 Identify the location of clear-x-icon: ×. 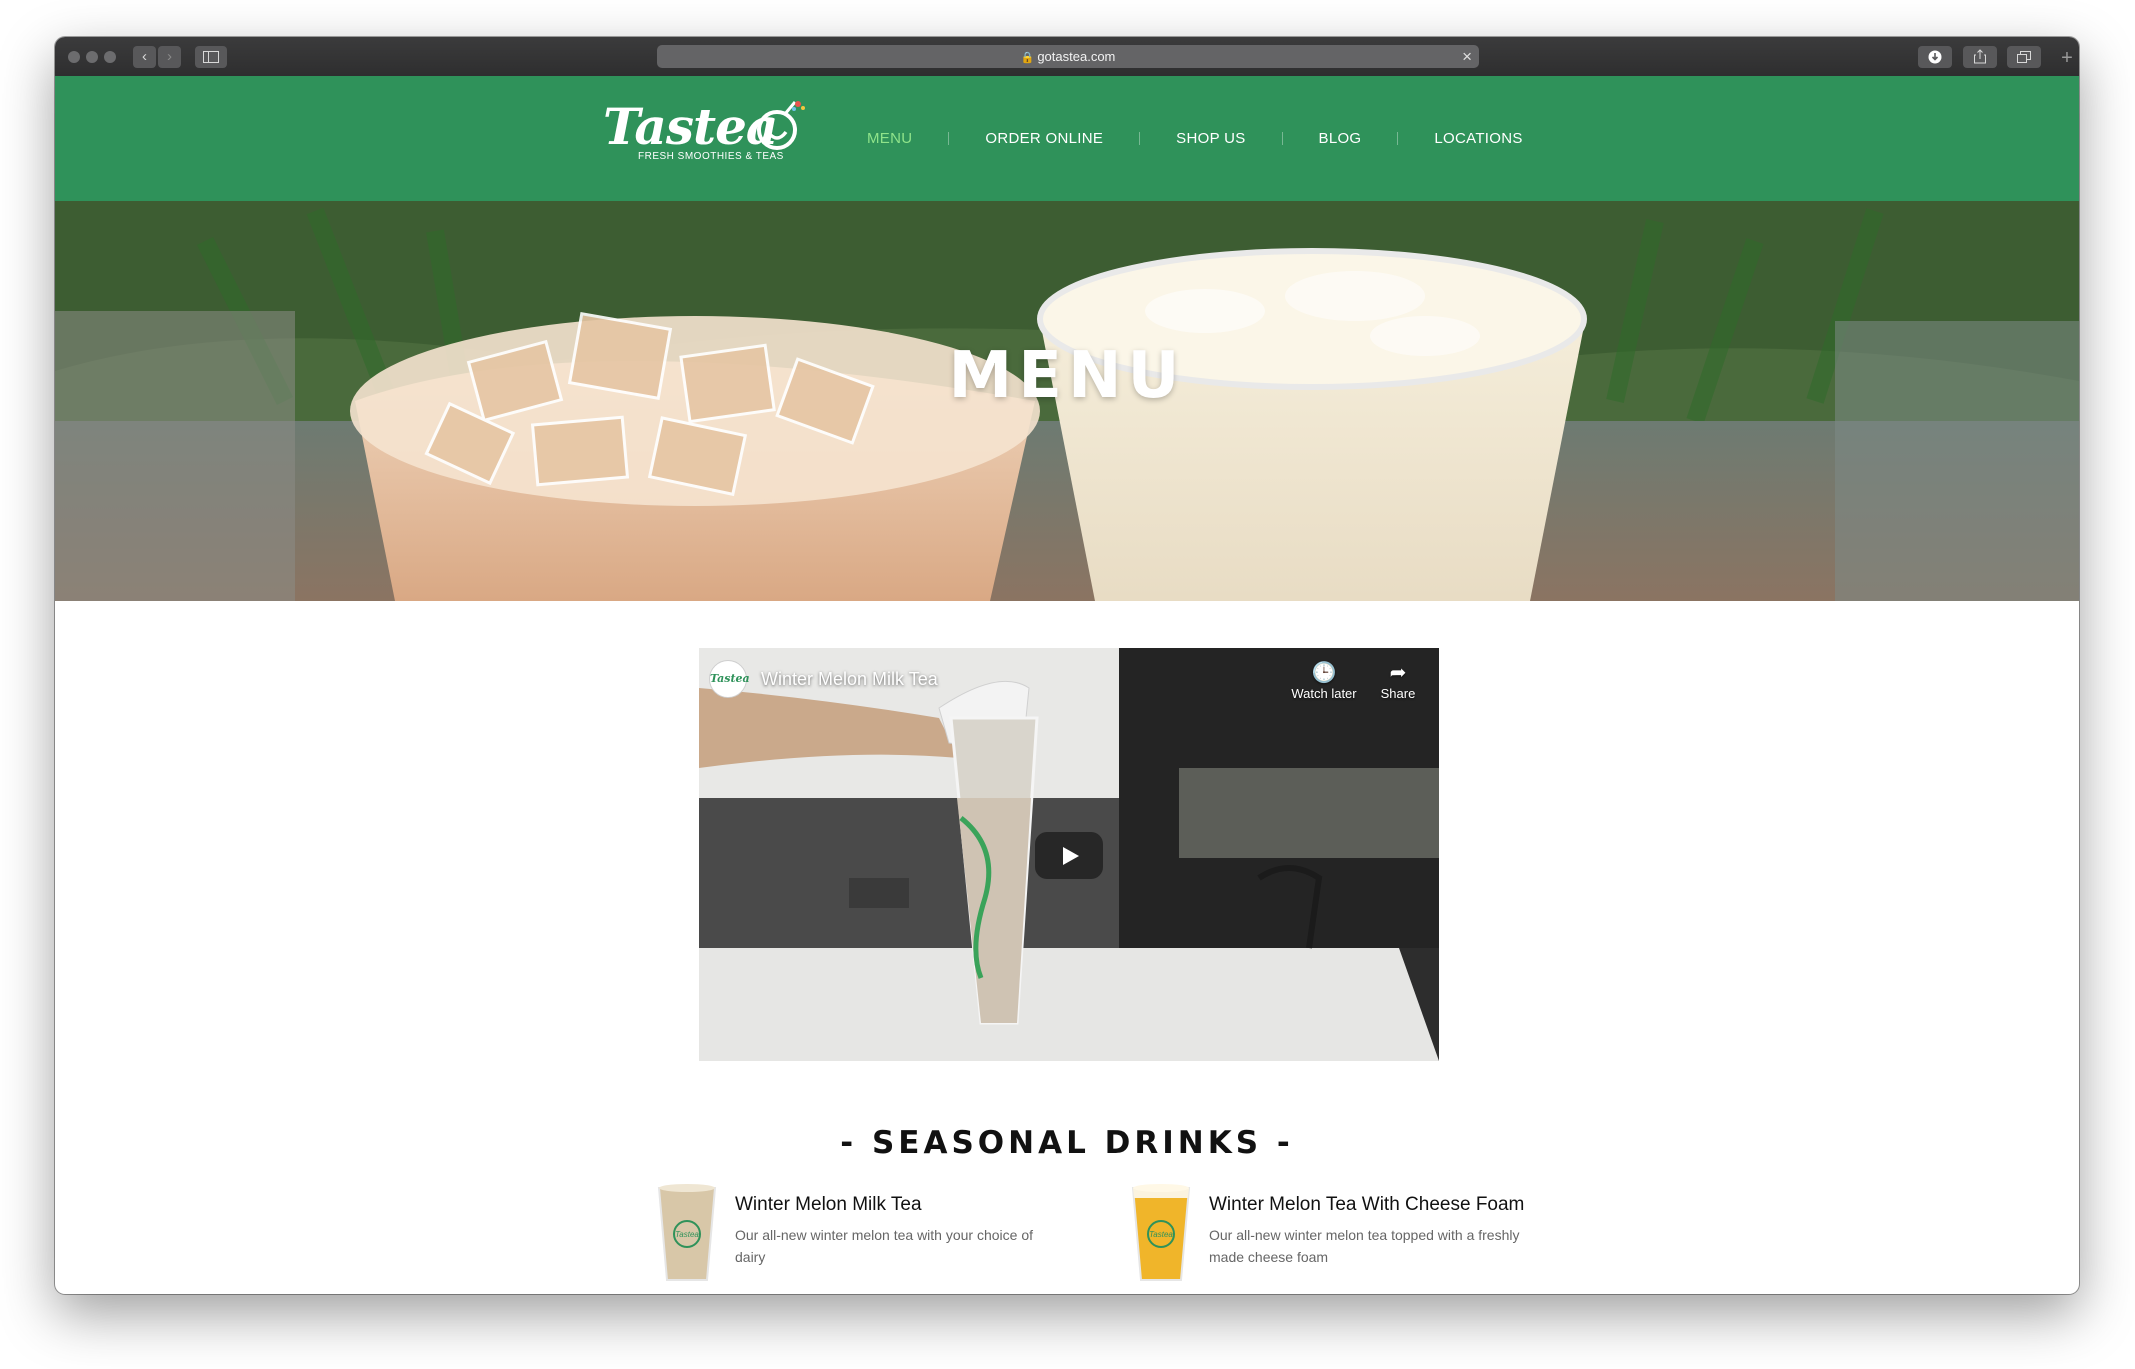
(1467, 56).